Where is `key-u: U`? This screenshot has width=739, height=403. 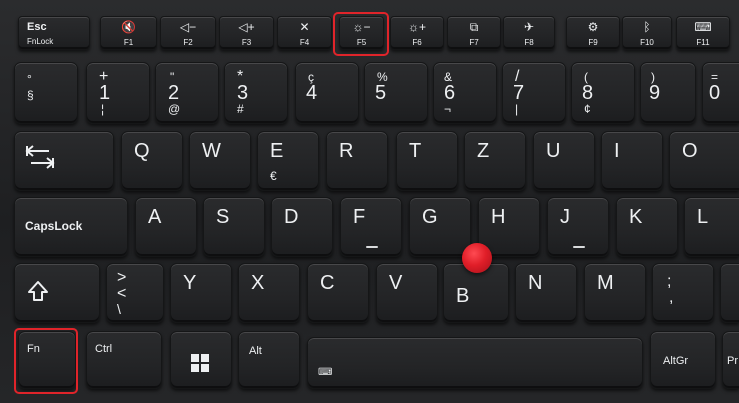
key-u: U is located at coordinates (564, 161).